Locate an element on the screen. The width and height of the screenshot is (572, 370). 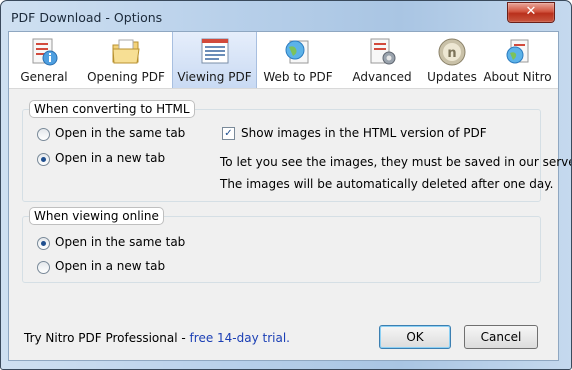
tab-opening-pdf: Opening PDF is located at coordinates (126, 60).